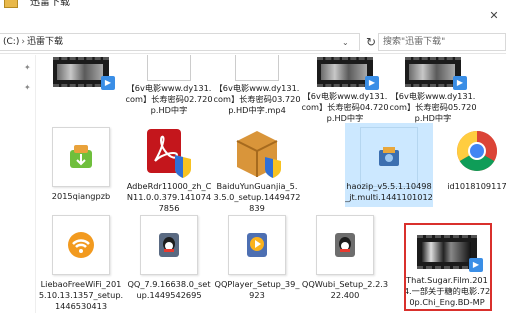 This screenshot has width=506, height=313. I want to click on file-item: ▶ 【6v电影www.dy131.com】长寿密码04.720p.HD中字, so click(345, 89).